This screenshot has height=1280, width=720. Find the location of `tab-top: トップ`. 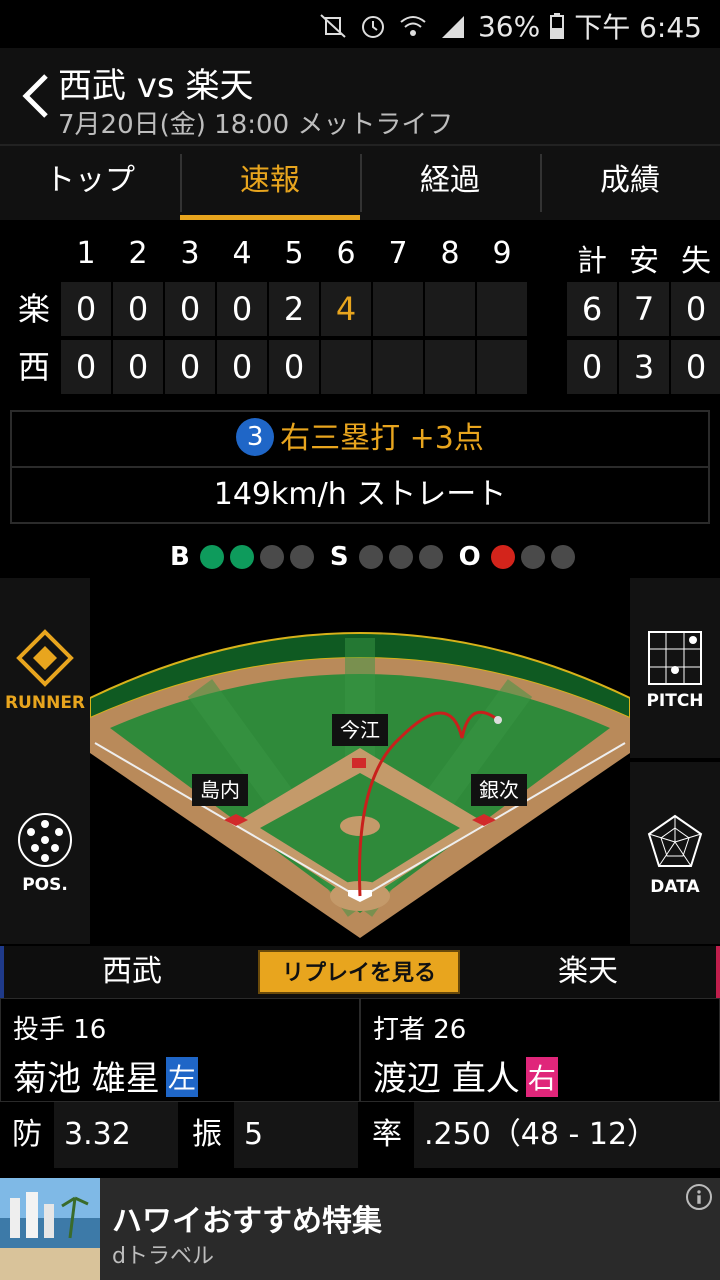

tab-top: トップ is located at coordinates (90, 183).